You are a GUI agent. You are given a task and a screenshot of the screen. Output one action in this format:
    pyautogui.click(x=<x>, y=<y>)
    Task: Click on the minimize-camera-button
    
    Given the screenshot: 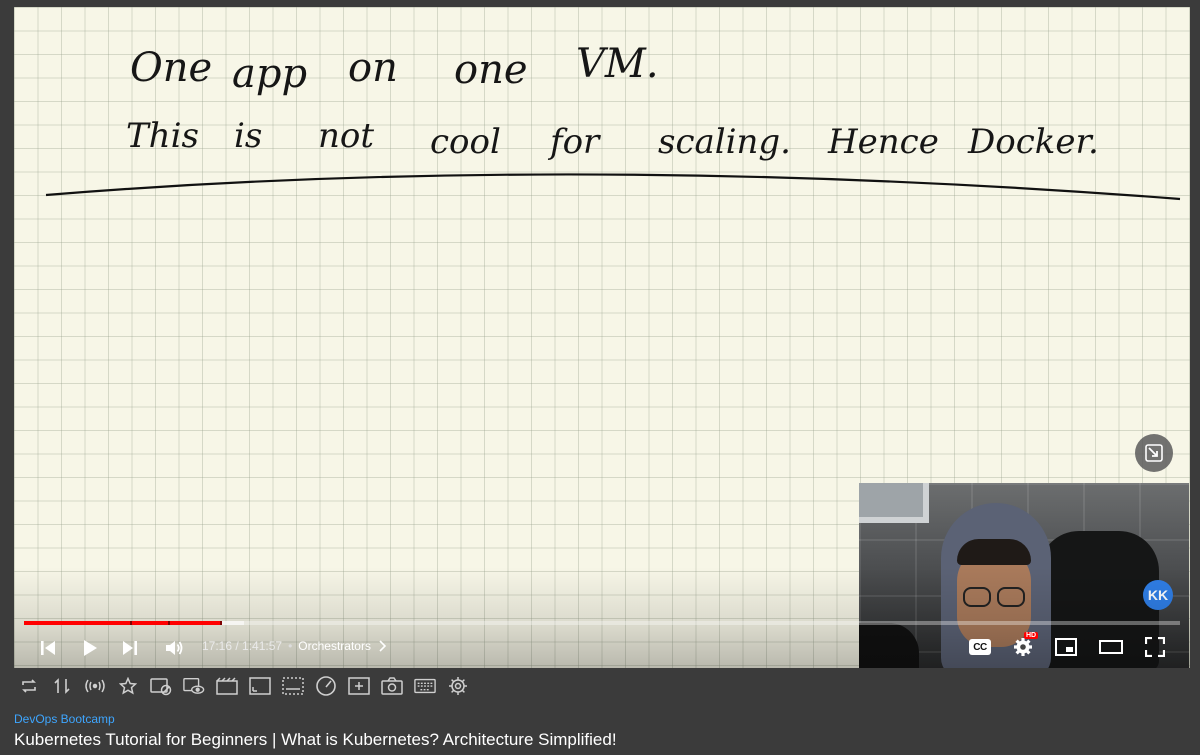 What is the action you would take?
    pyautogui.click(x=1154, y=453)
    